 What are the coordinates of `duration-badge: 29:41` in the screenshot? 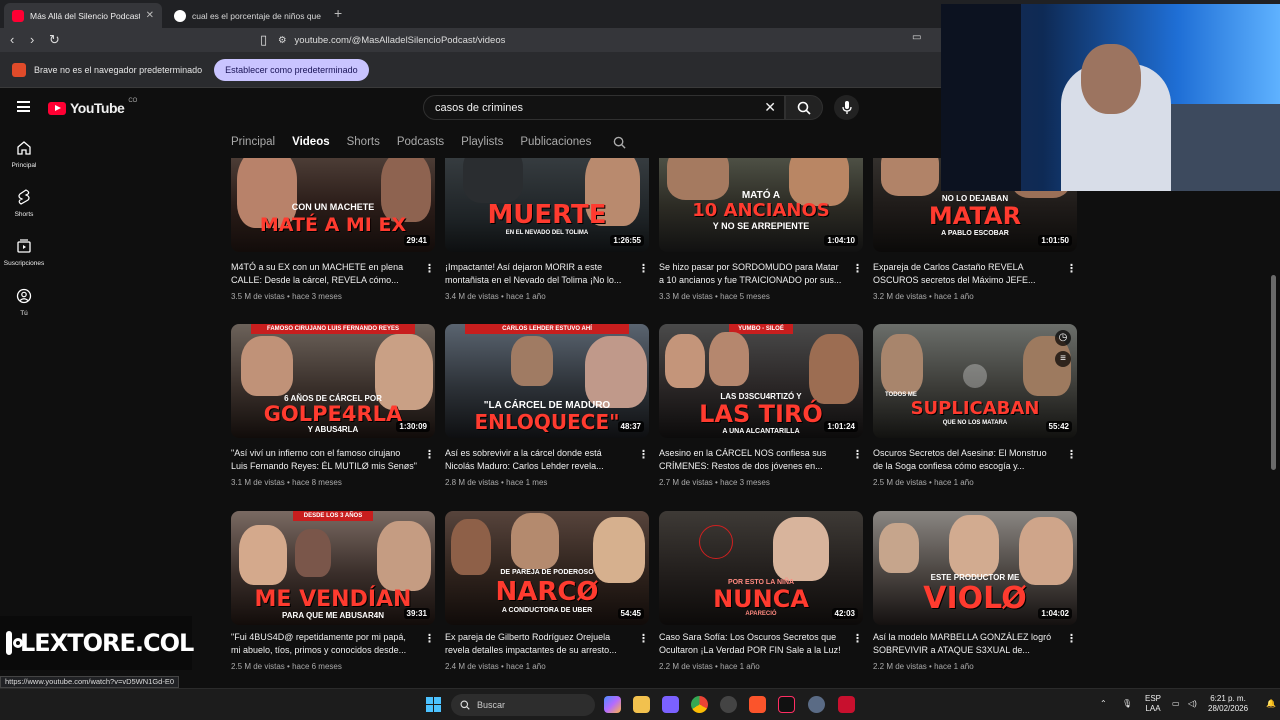 It's located at (416, 240).